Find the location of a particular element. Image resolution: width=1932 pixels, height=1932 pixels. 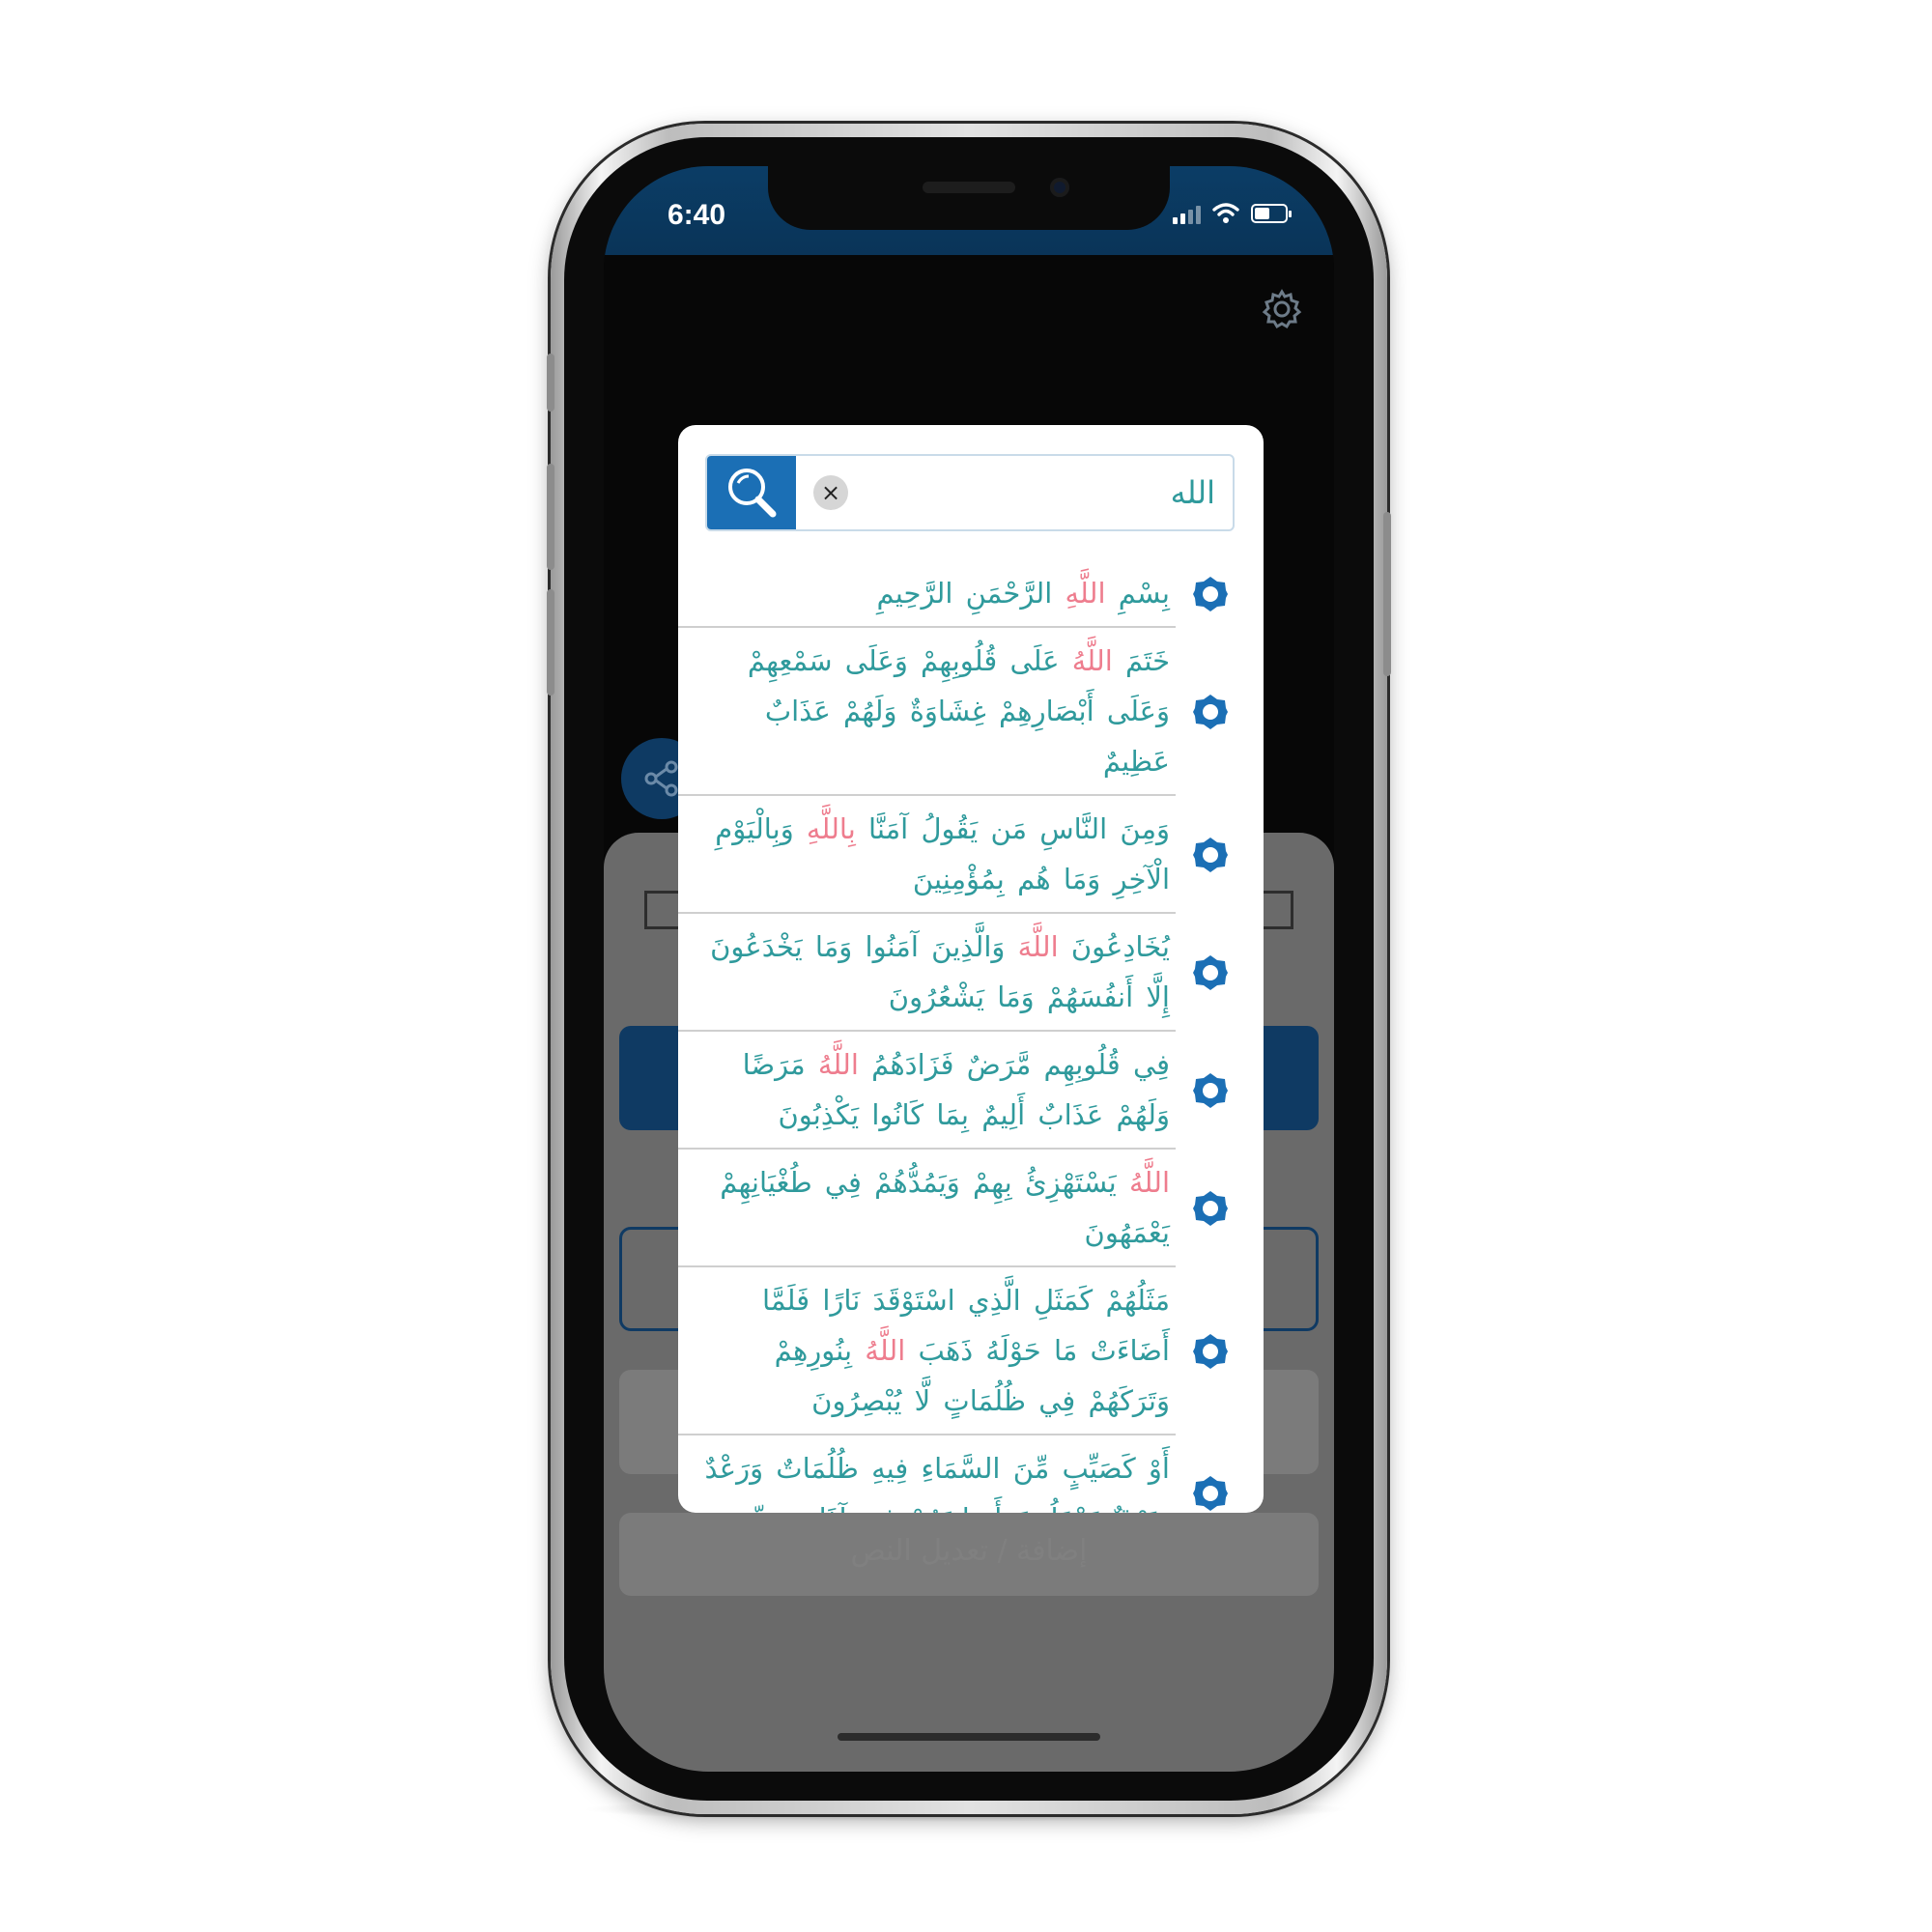

power-button is located at coordinates (1387, 594).